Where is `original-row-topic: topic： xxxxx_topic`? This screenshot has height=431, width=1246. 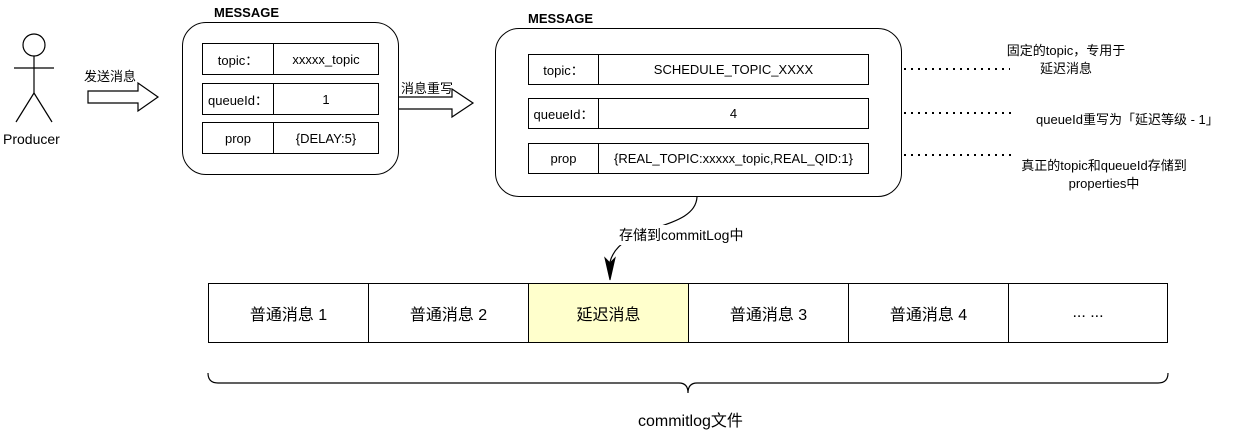 original-row-topic: topic： xxxxx_topic is located at coordinates (290, 59).